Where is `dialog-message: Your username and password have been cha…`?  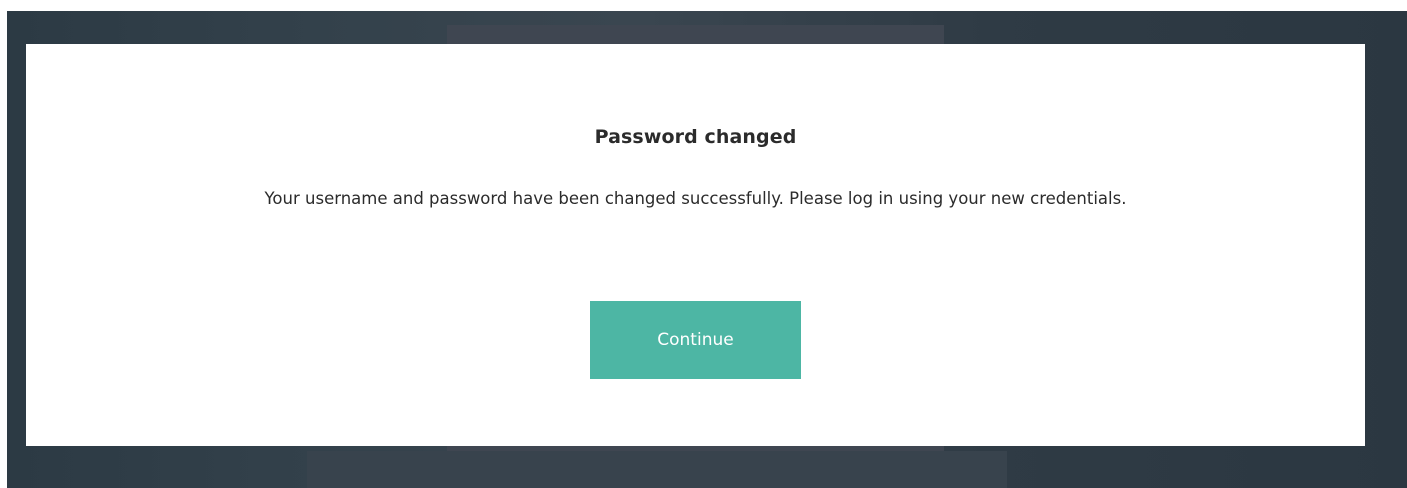
dialog-message: Your username and password have been cha… is located at coordinates (695, 198).